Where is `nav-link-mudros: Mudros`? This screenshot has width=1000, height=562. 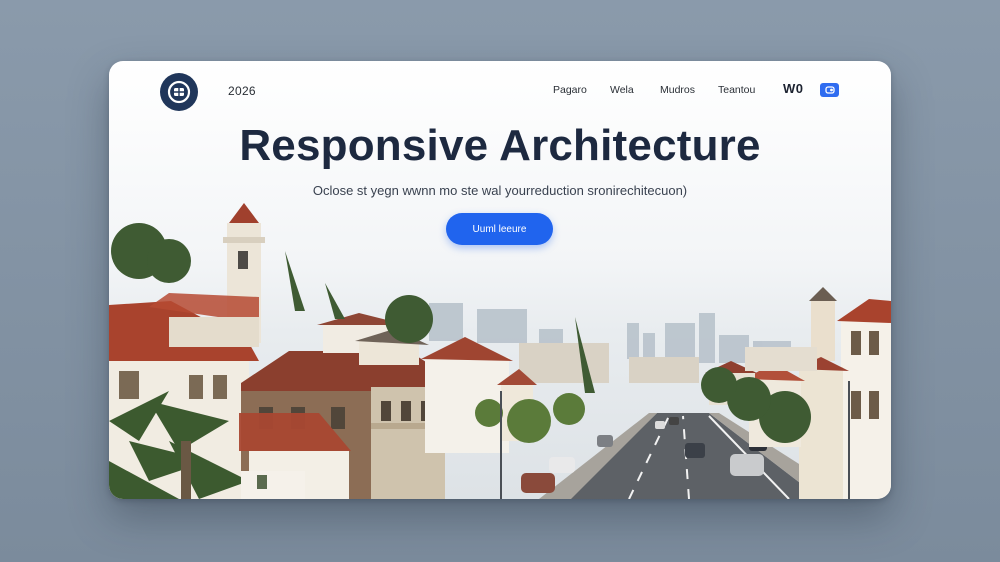 nav-link-mudros: Mudros is located at coordinates (677, 90).